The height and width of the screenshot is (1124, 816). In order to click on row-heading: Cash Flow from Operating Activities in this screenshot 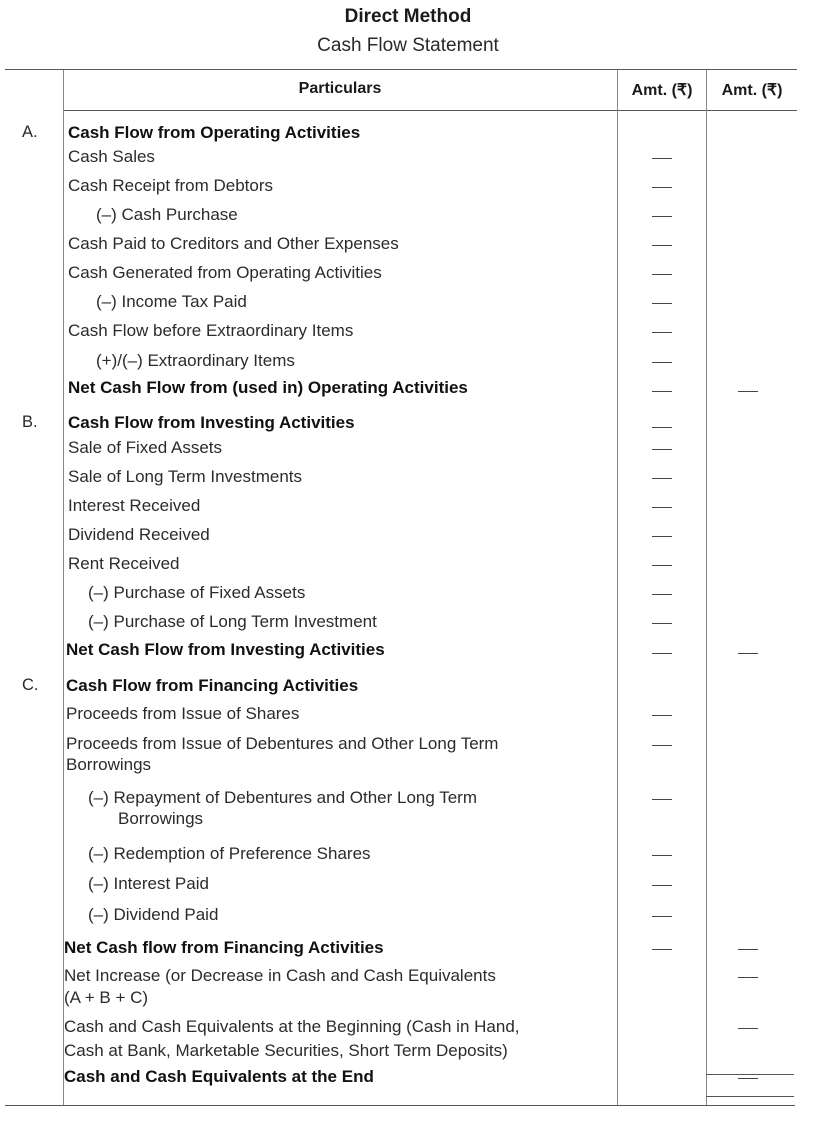, I will do `click(214, 132)`.